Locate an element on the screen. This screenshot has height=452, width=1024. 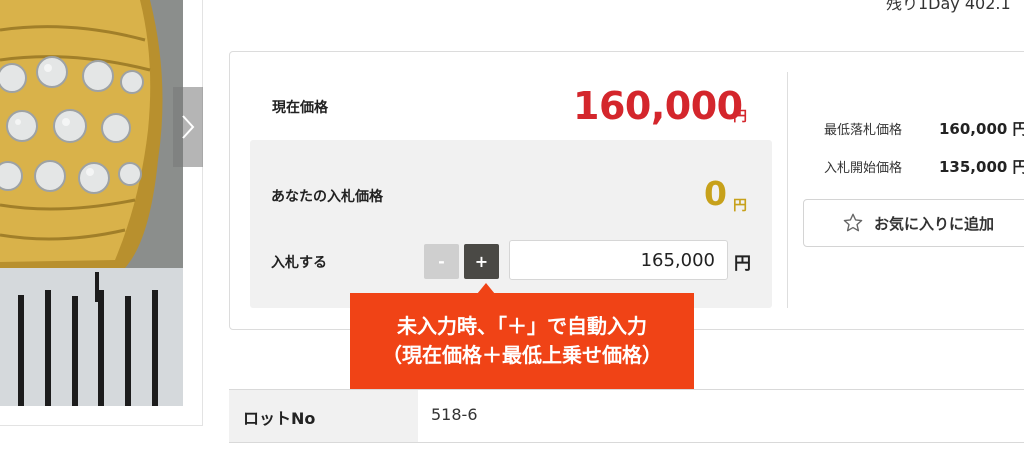
bid-amount-unit: 円 is located at coordinates (742, 264).